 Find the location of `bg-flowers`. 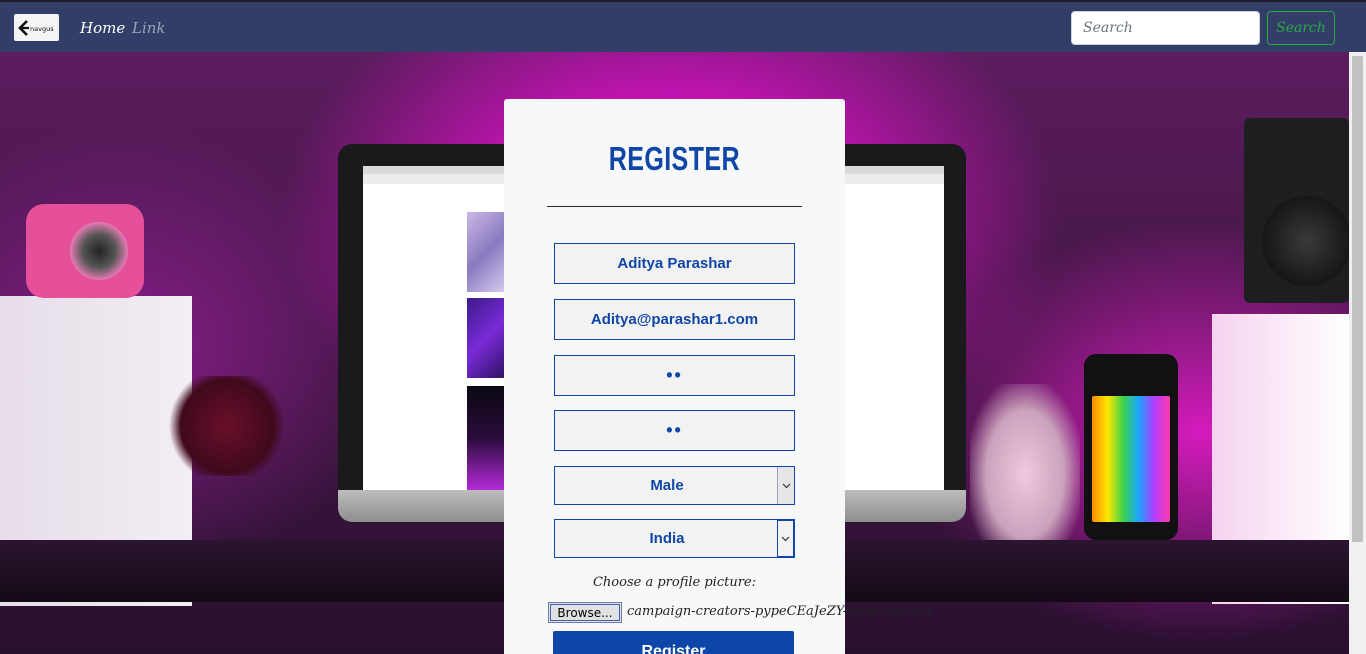

bg-flowers is located at coordinates (227, 426).